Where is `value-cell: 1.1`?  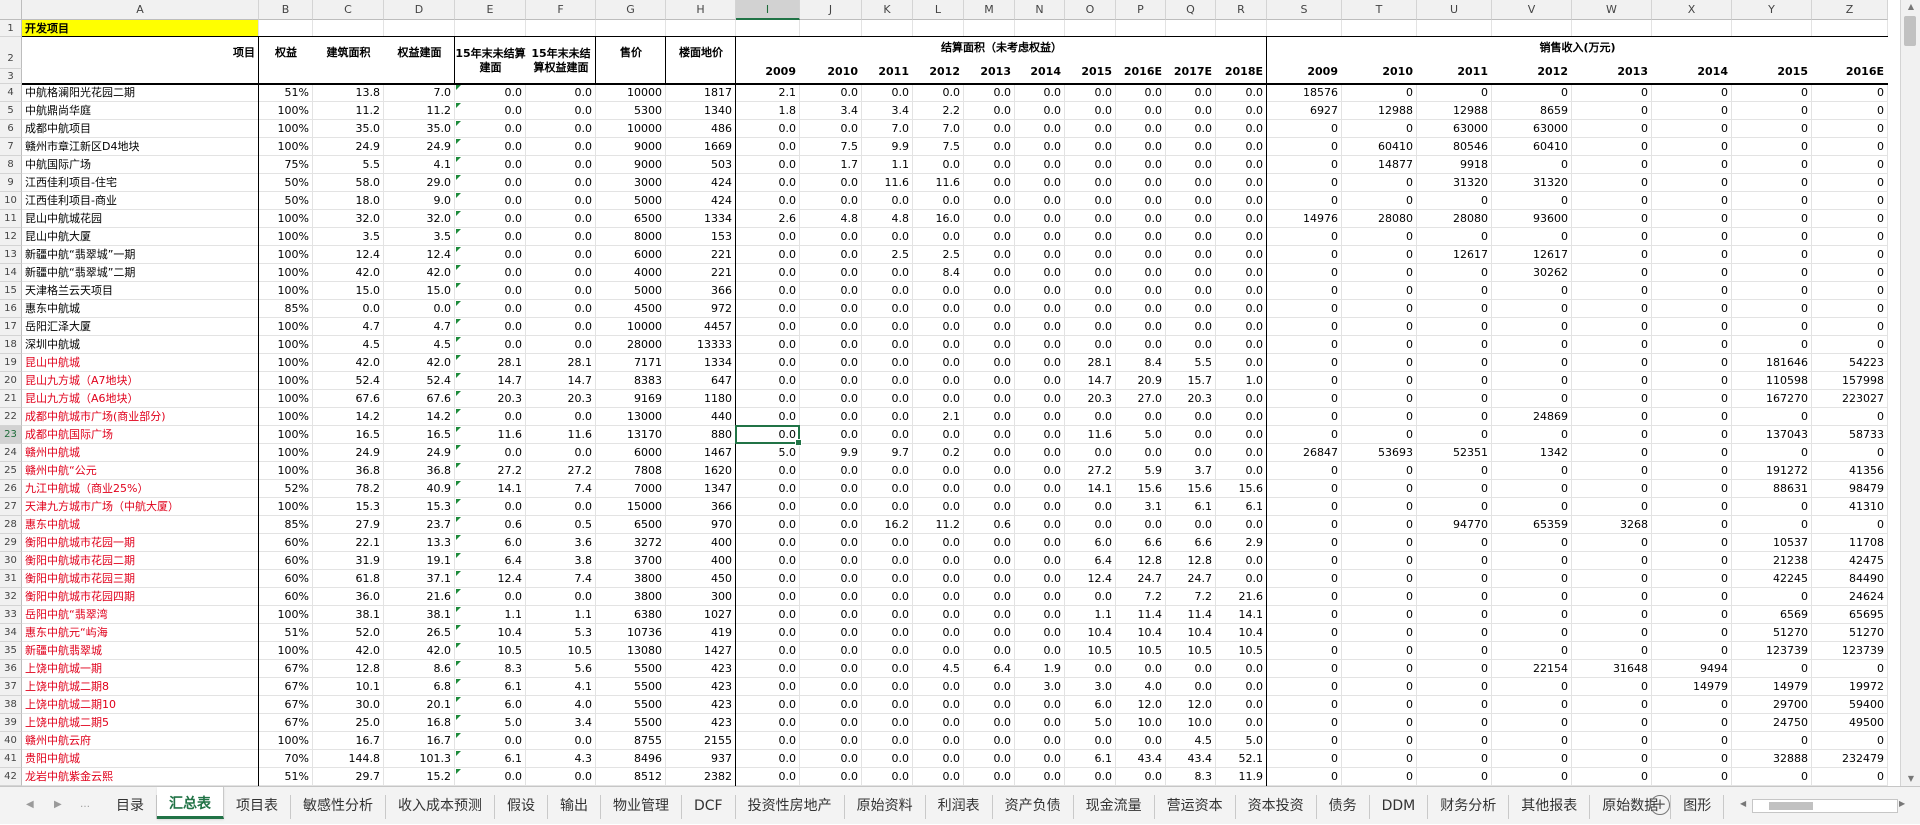
value-cell: 1.1 is located at coordinates (561, 615).